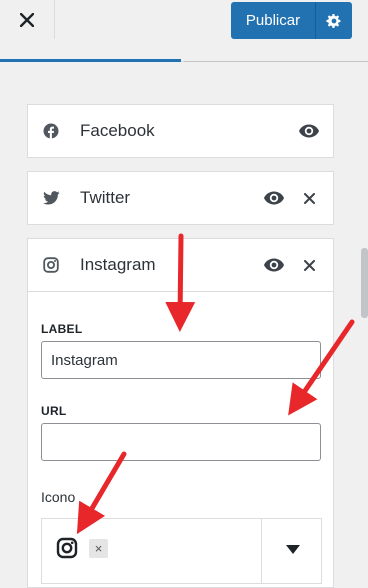 This screenshot has width=368, height=588. Describe the element at coordinates (54, 411) in the screenshot. I see `url-field-caption: URL` at that location.